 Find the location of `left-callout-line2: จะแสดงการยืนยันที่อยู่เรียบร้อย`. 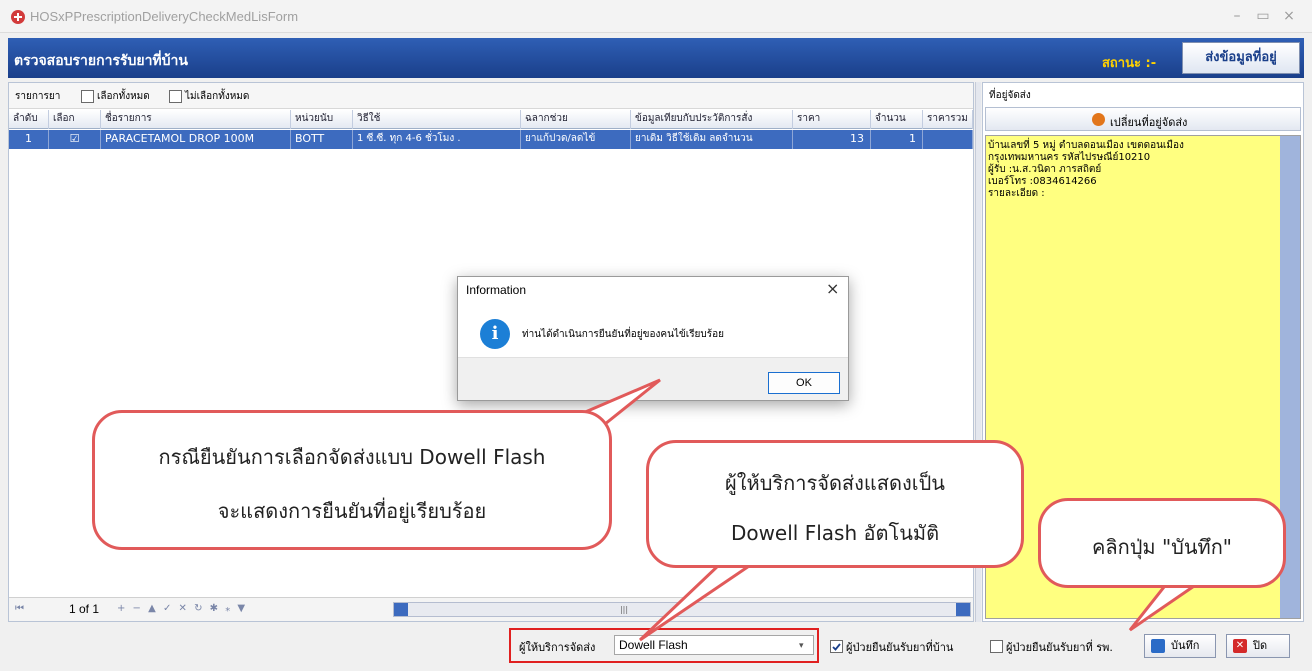

left-callout-line2: จะแสดงการยืนยันที่อยู่เรียบร้อย is located at coordinates (352, 511).